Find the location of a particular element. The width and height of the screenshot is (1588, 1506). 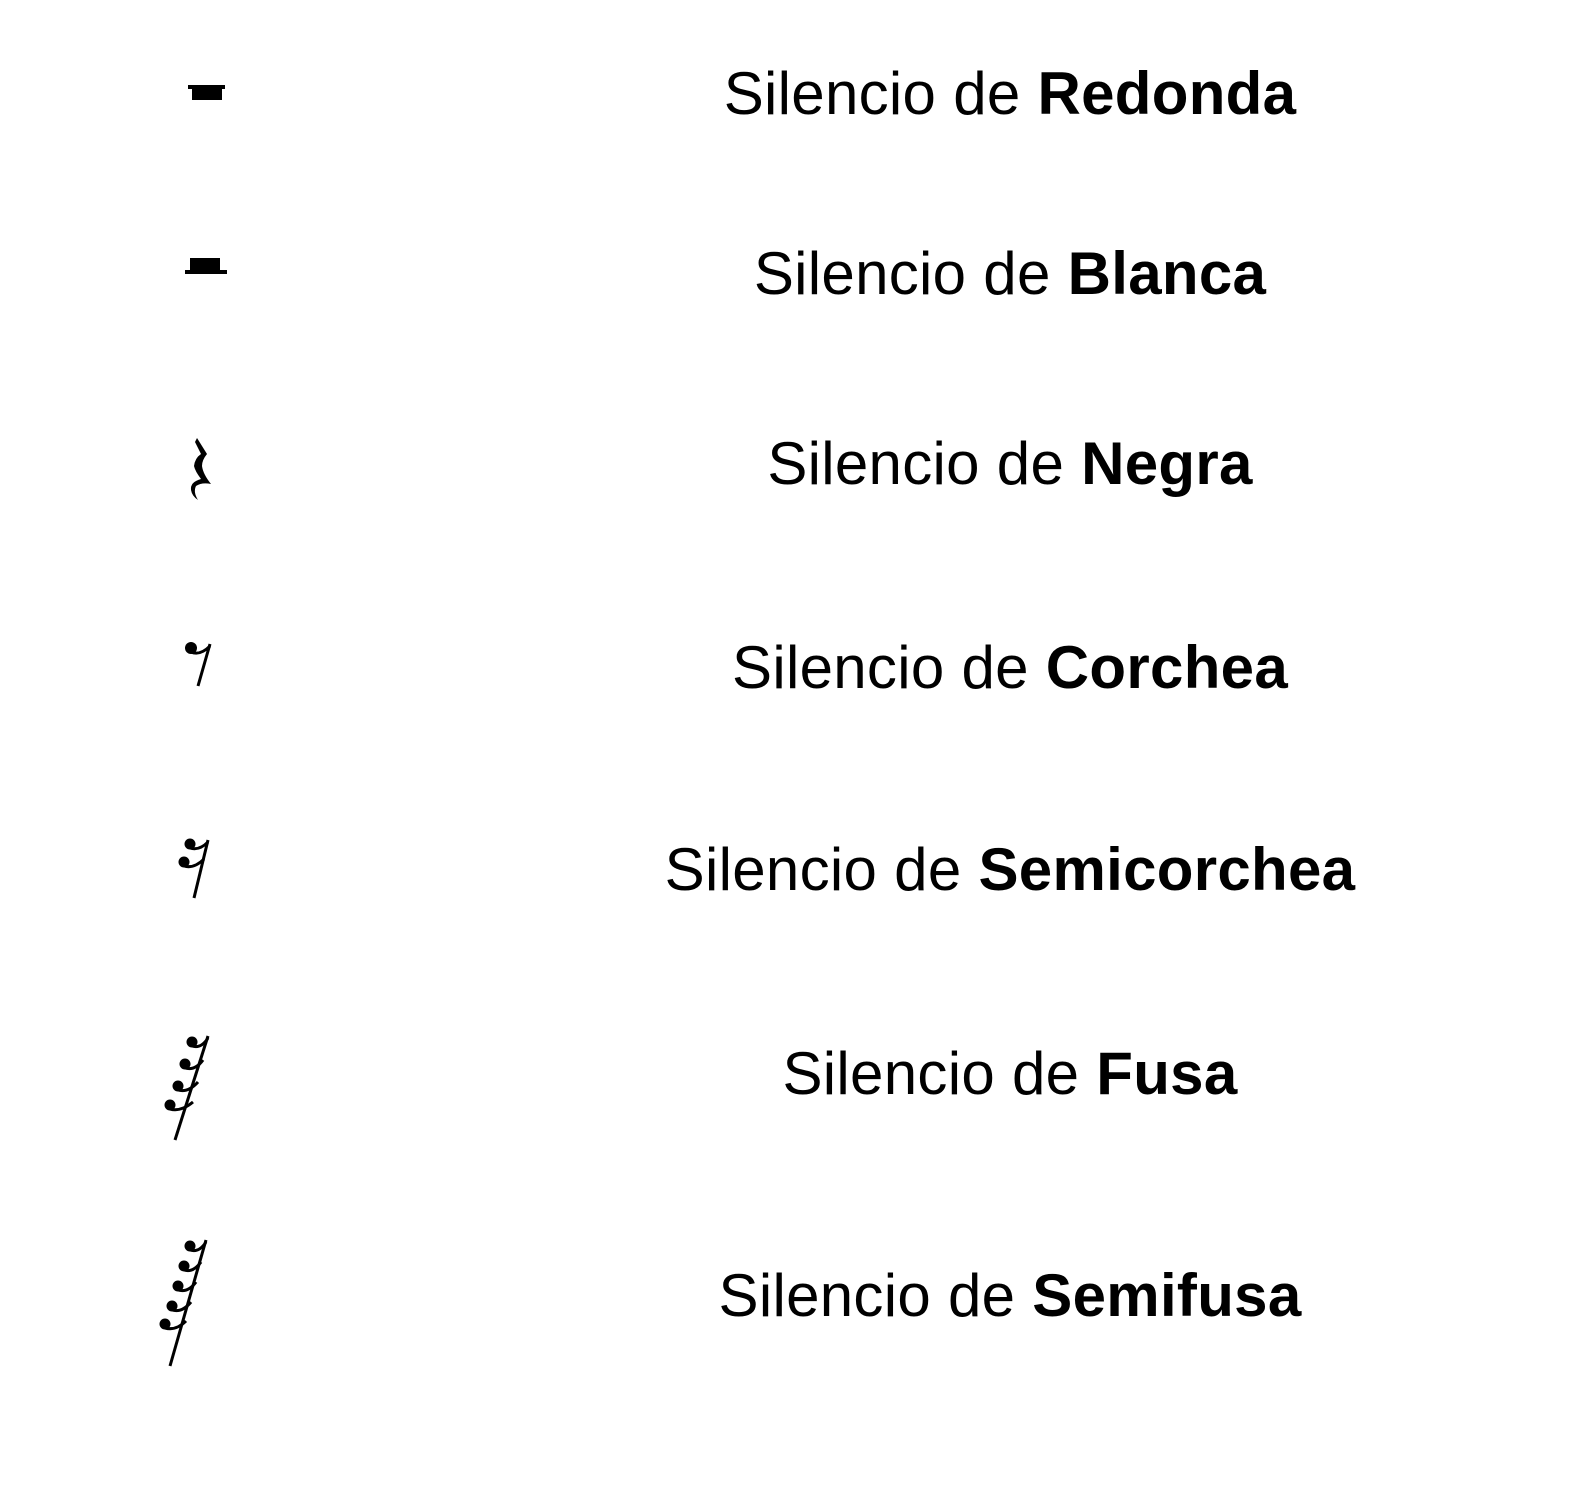

rest-row-semifusa: Silencio de Semifusa is located at coordinates (794, 1300).